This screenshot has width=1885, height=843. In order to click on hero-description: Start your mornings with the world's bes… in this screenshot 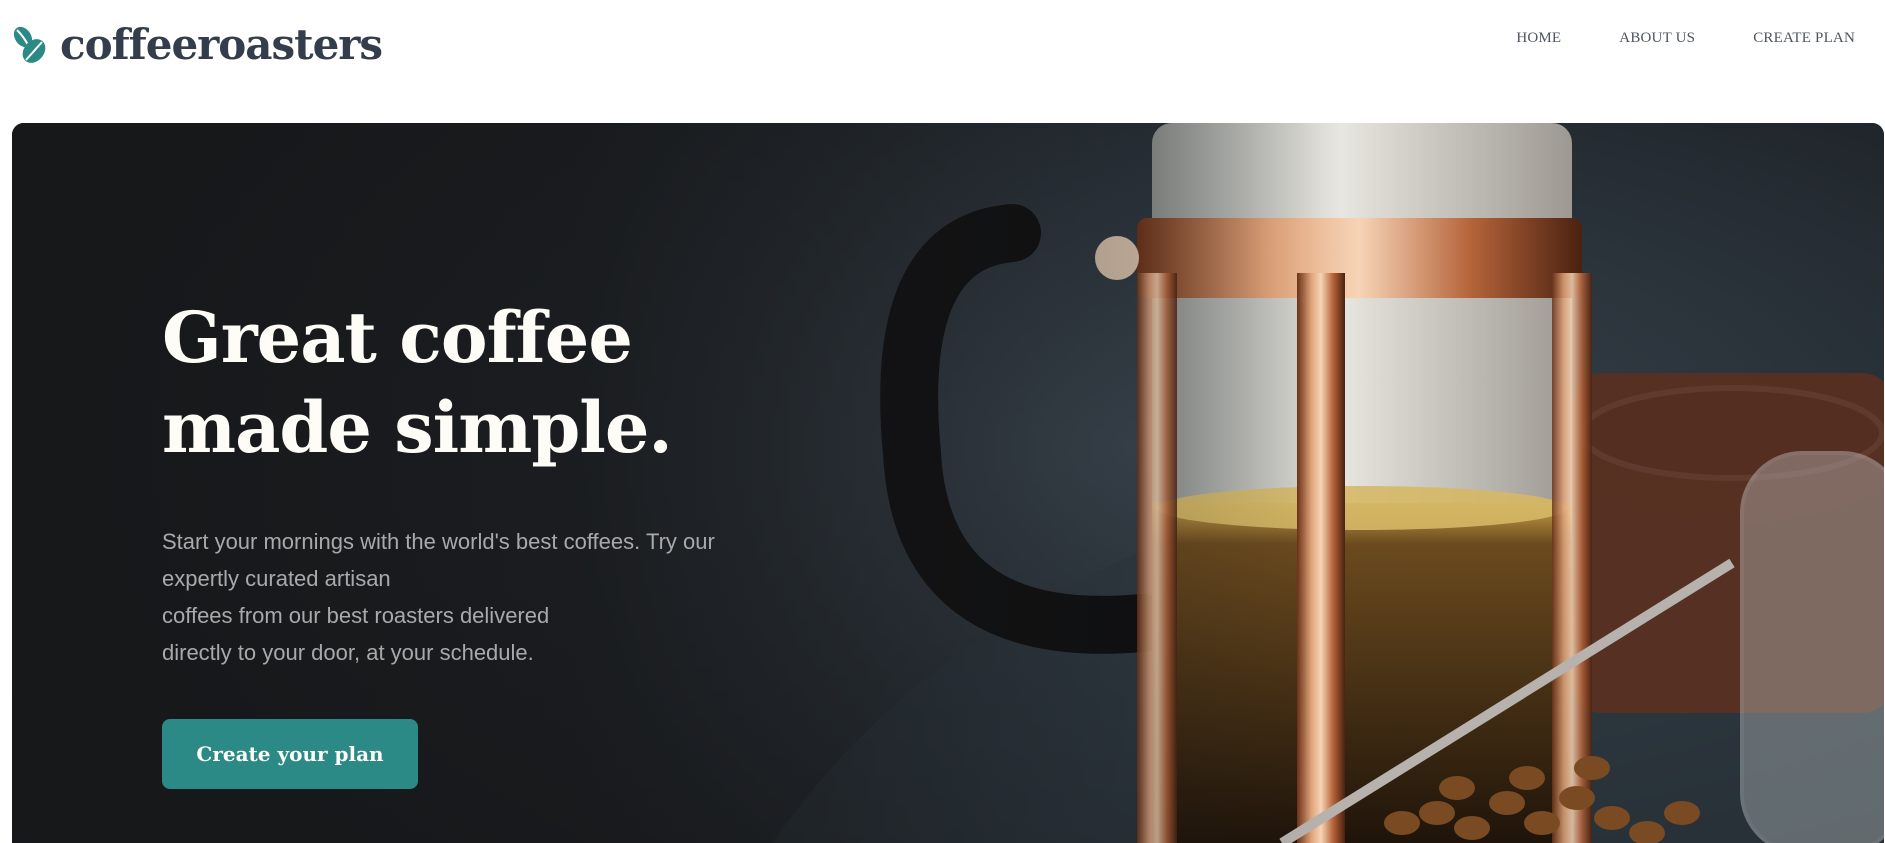, I will do `click(462, 597)`.